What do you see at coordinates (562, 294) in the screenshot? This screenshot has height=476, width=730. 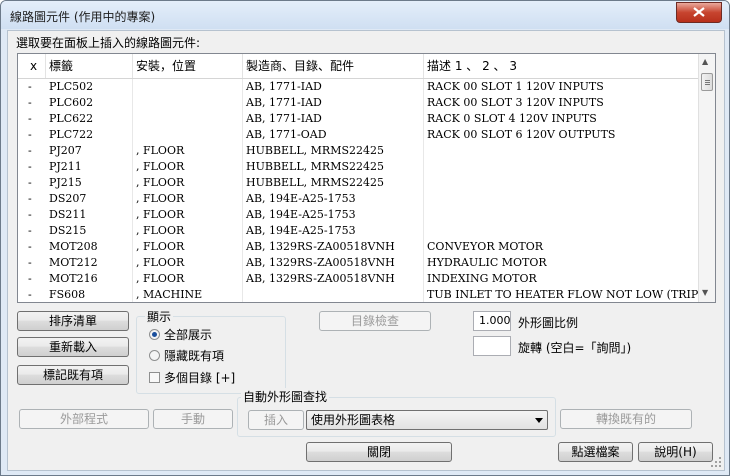 I see `row-description: TUB INLET TO HEATER FLOW NOT LOW (TRIP)` at bounding box center [562, 294].